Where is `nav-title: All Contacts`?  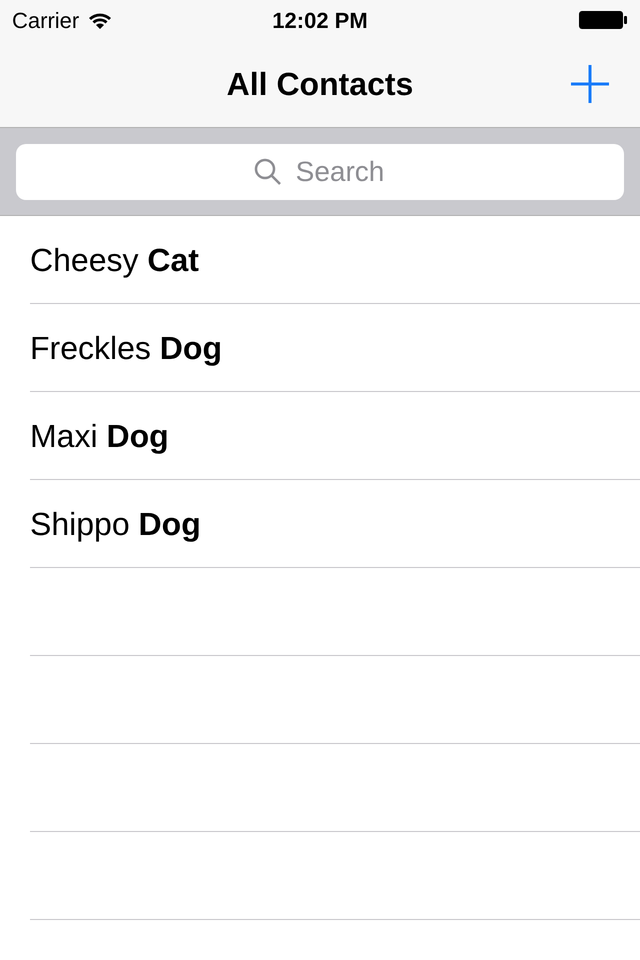
nav-title: All Contacts is located at coordinates (320, 84).